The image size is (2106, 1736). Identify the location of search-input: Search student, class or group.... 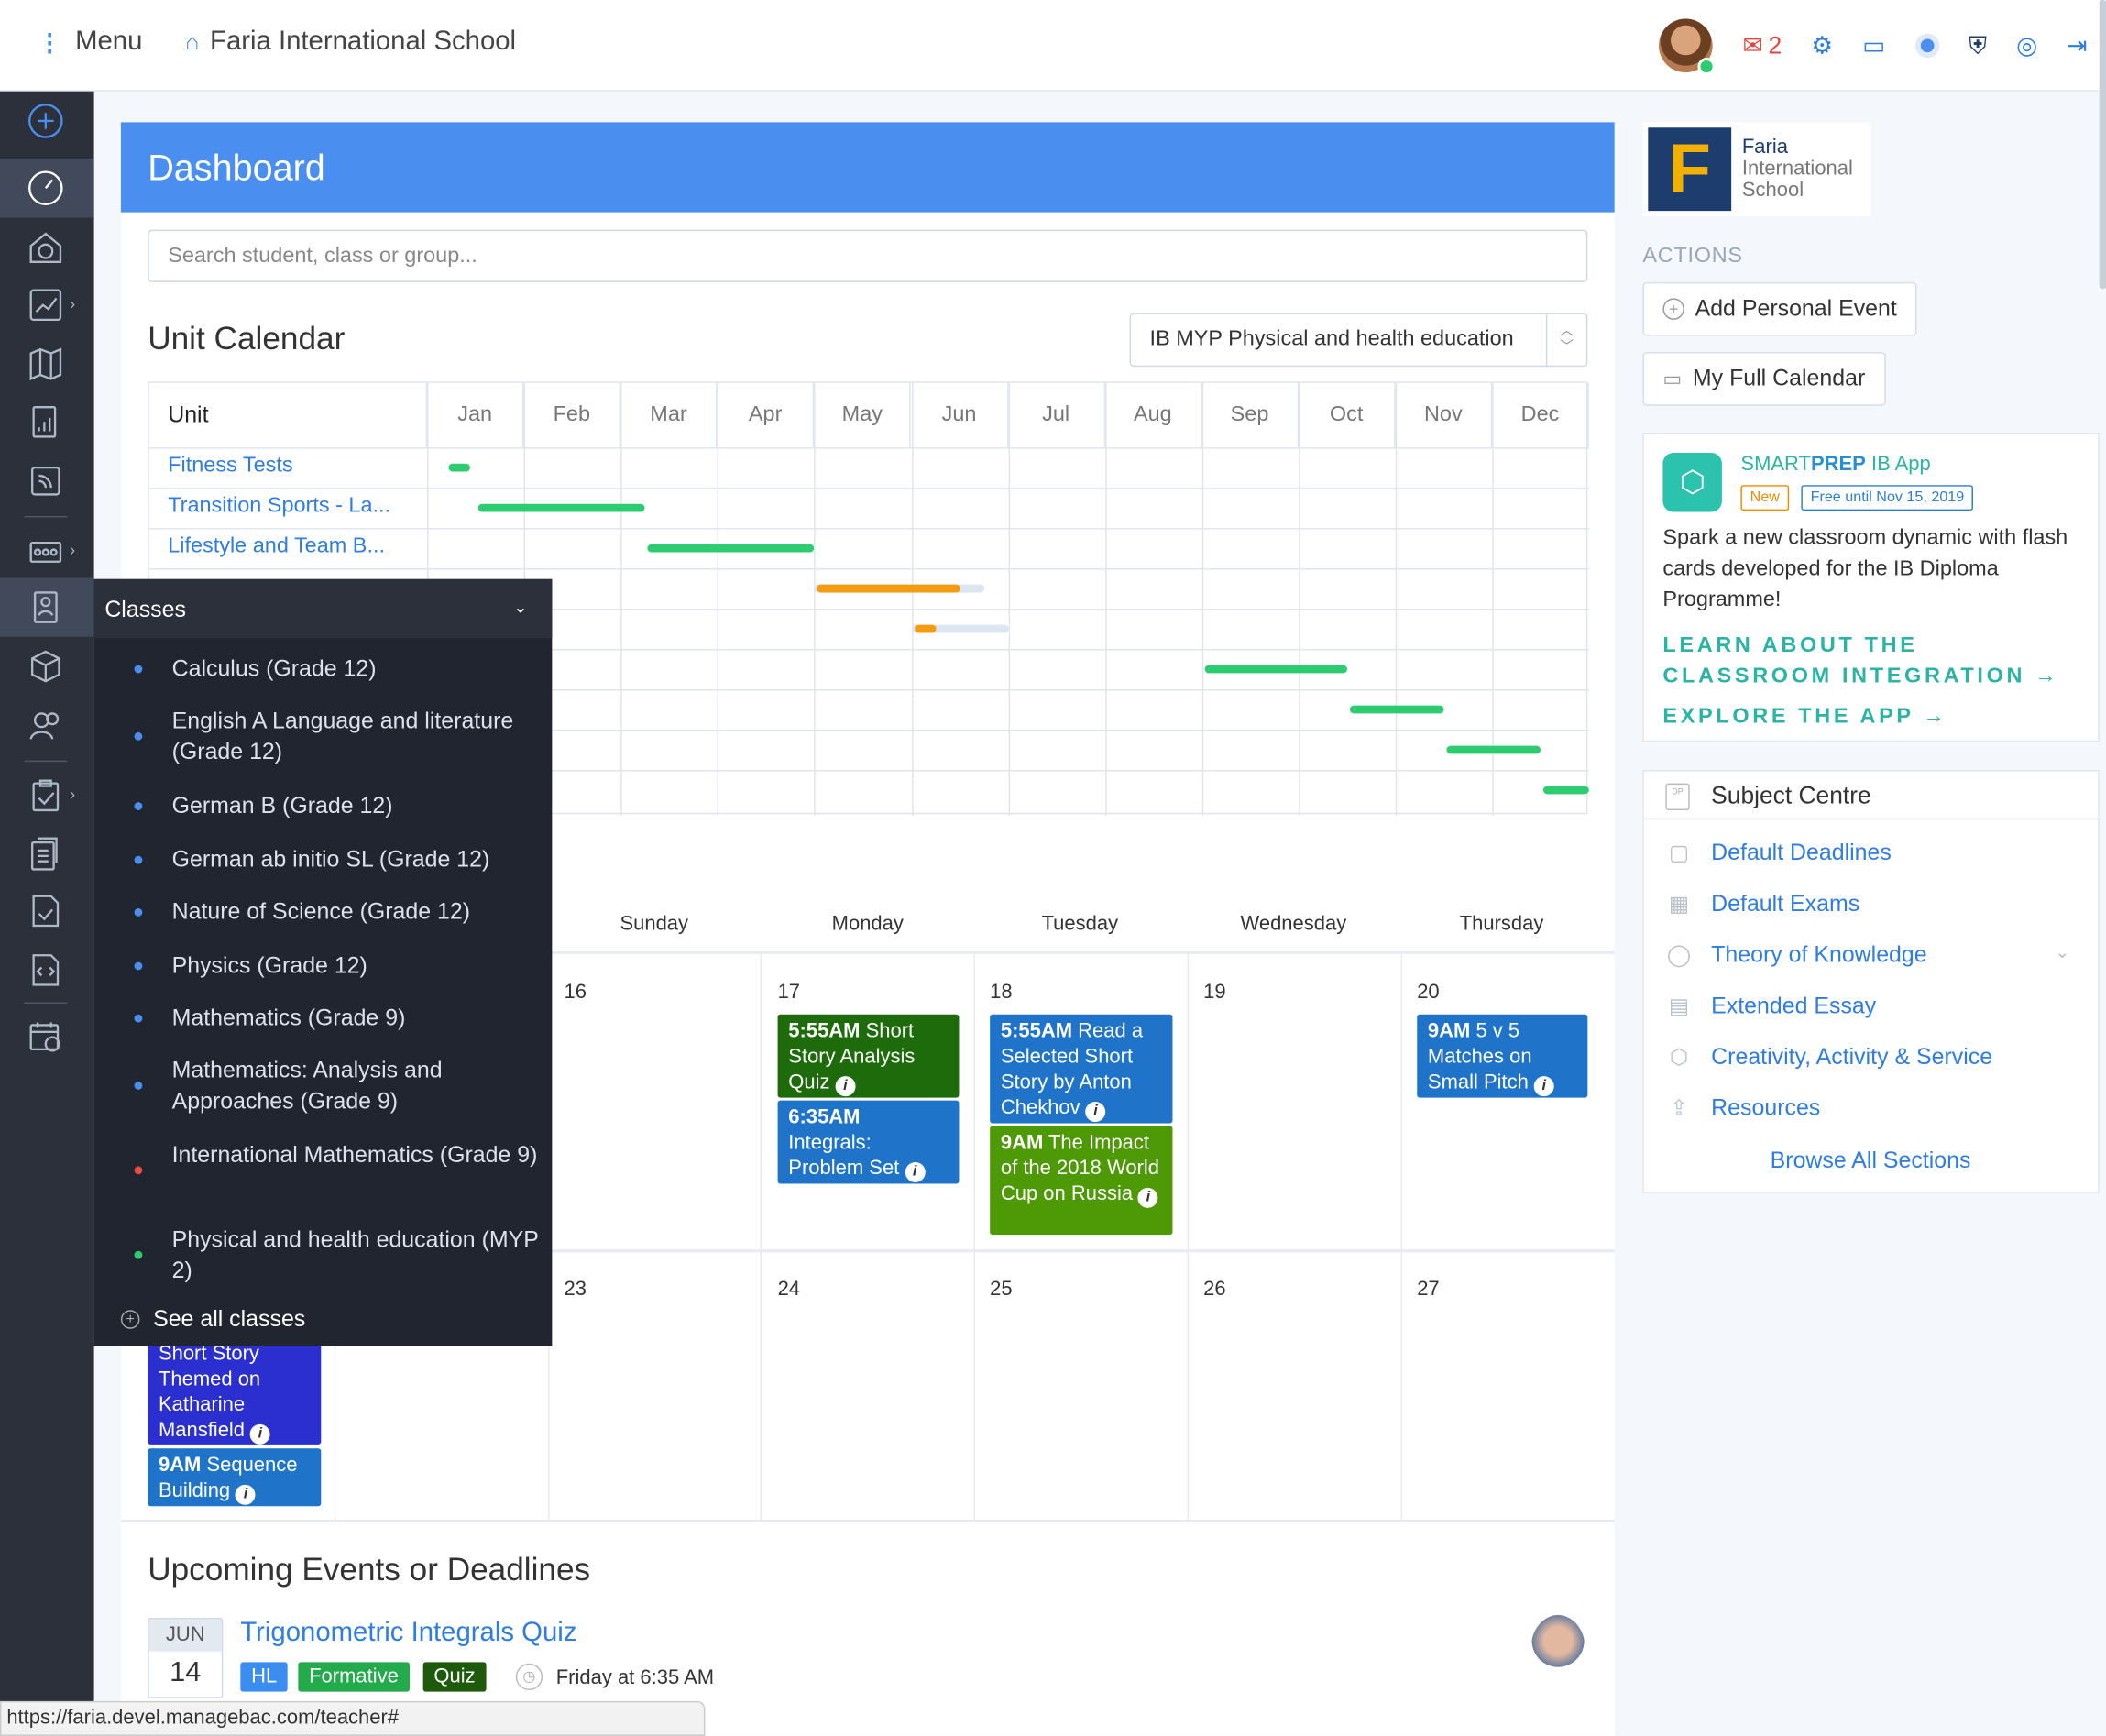
(868, 255).